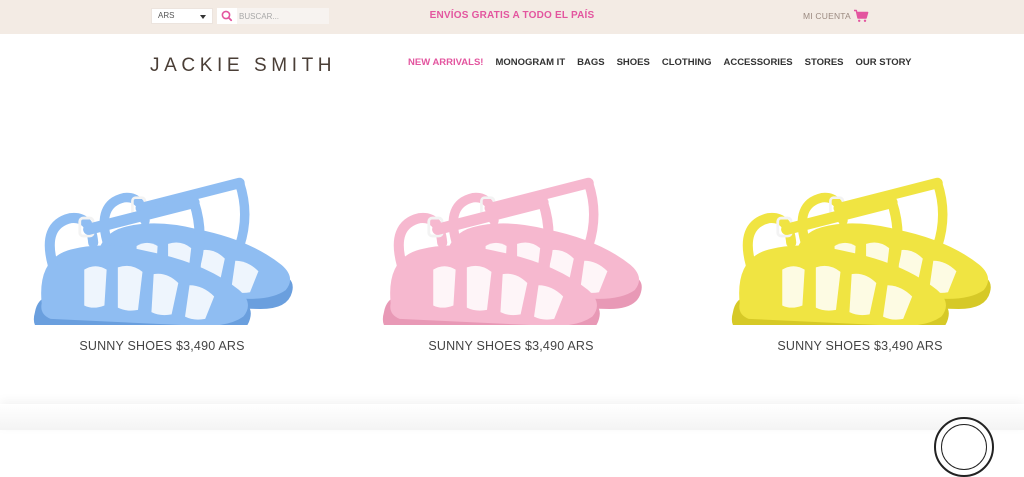  I want to click on my-account-link: MI CUENTA, so click(827, 16).